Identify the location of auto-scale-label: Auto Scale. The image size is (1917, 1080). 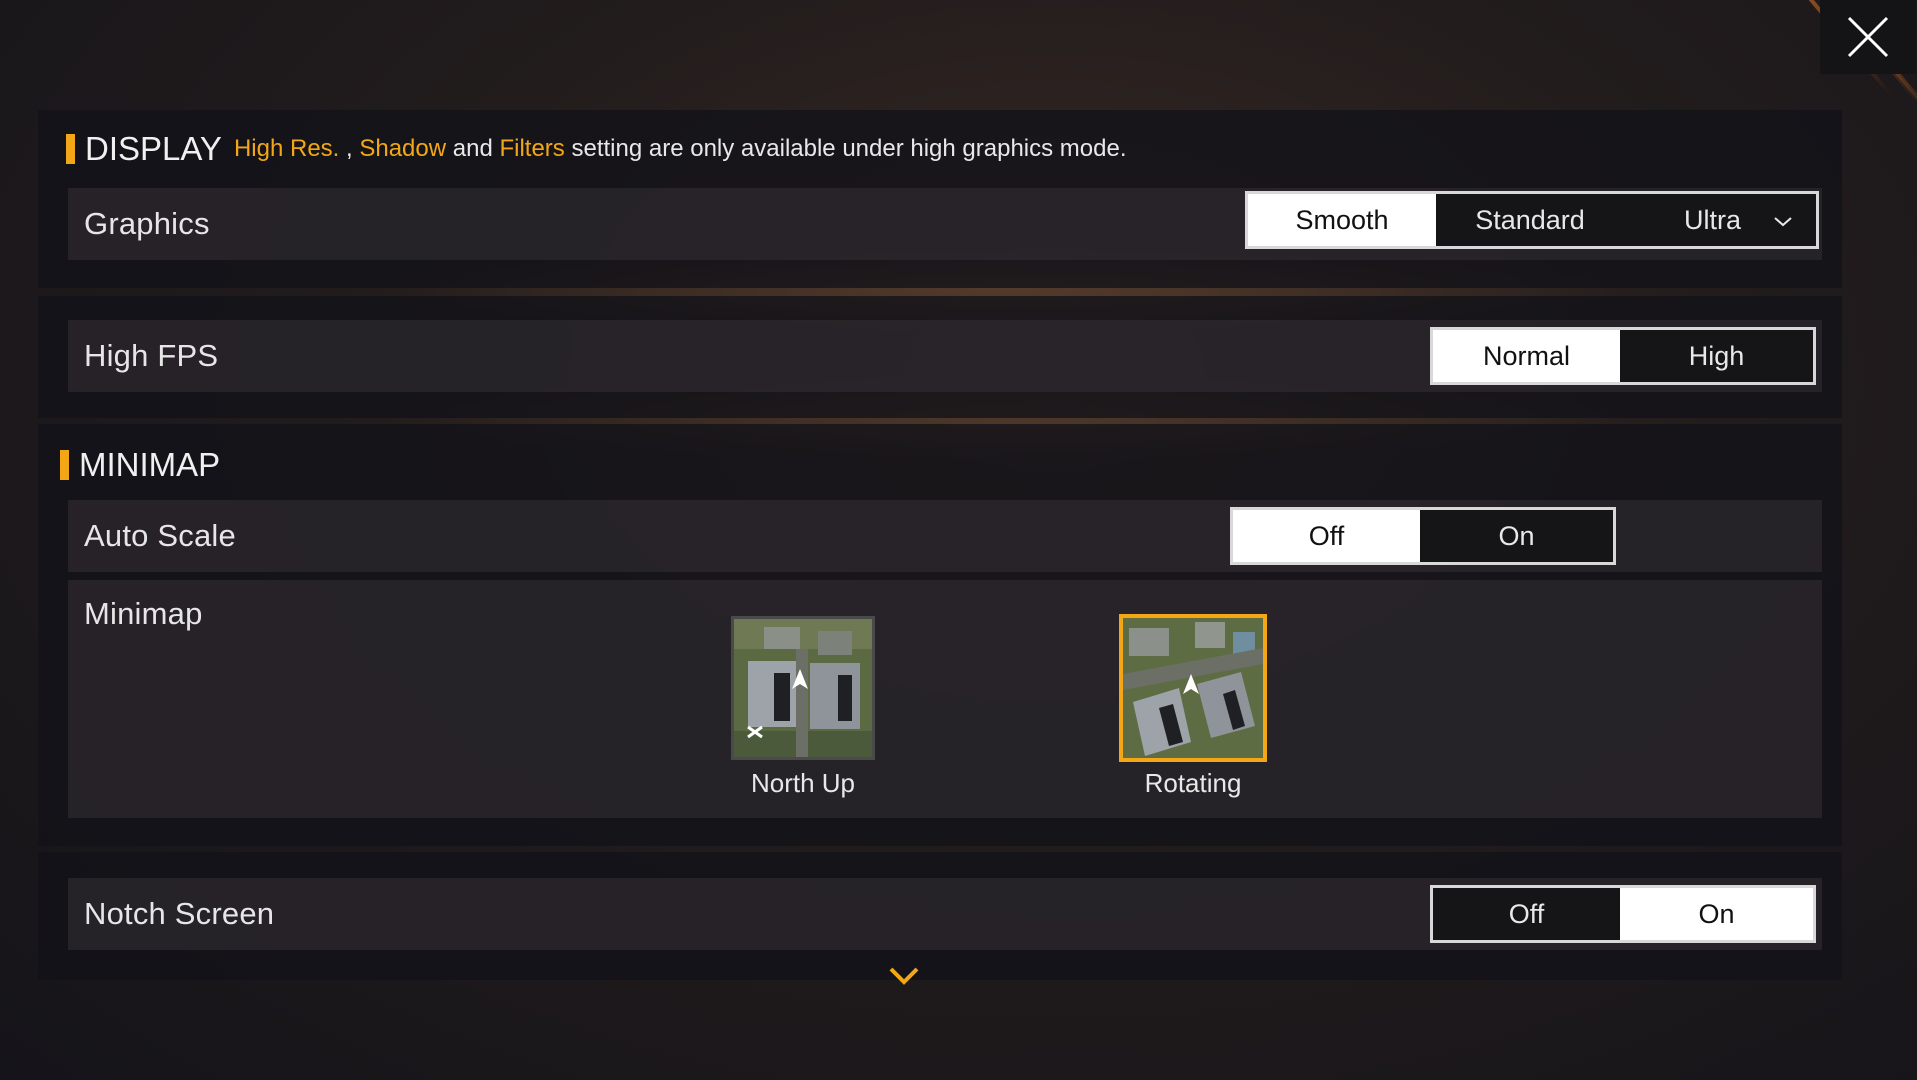
(160, 535).